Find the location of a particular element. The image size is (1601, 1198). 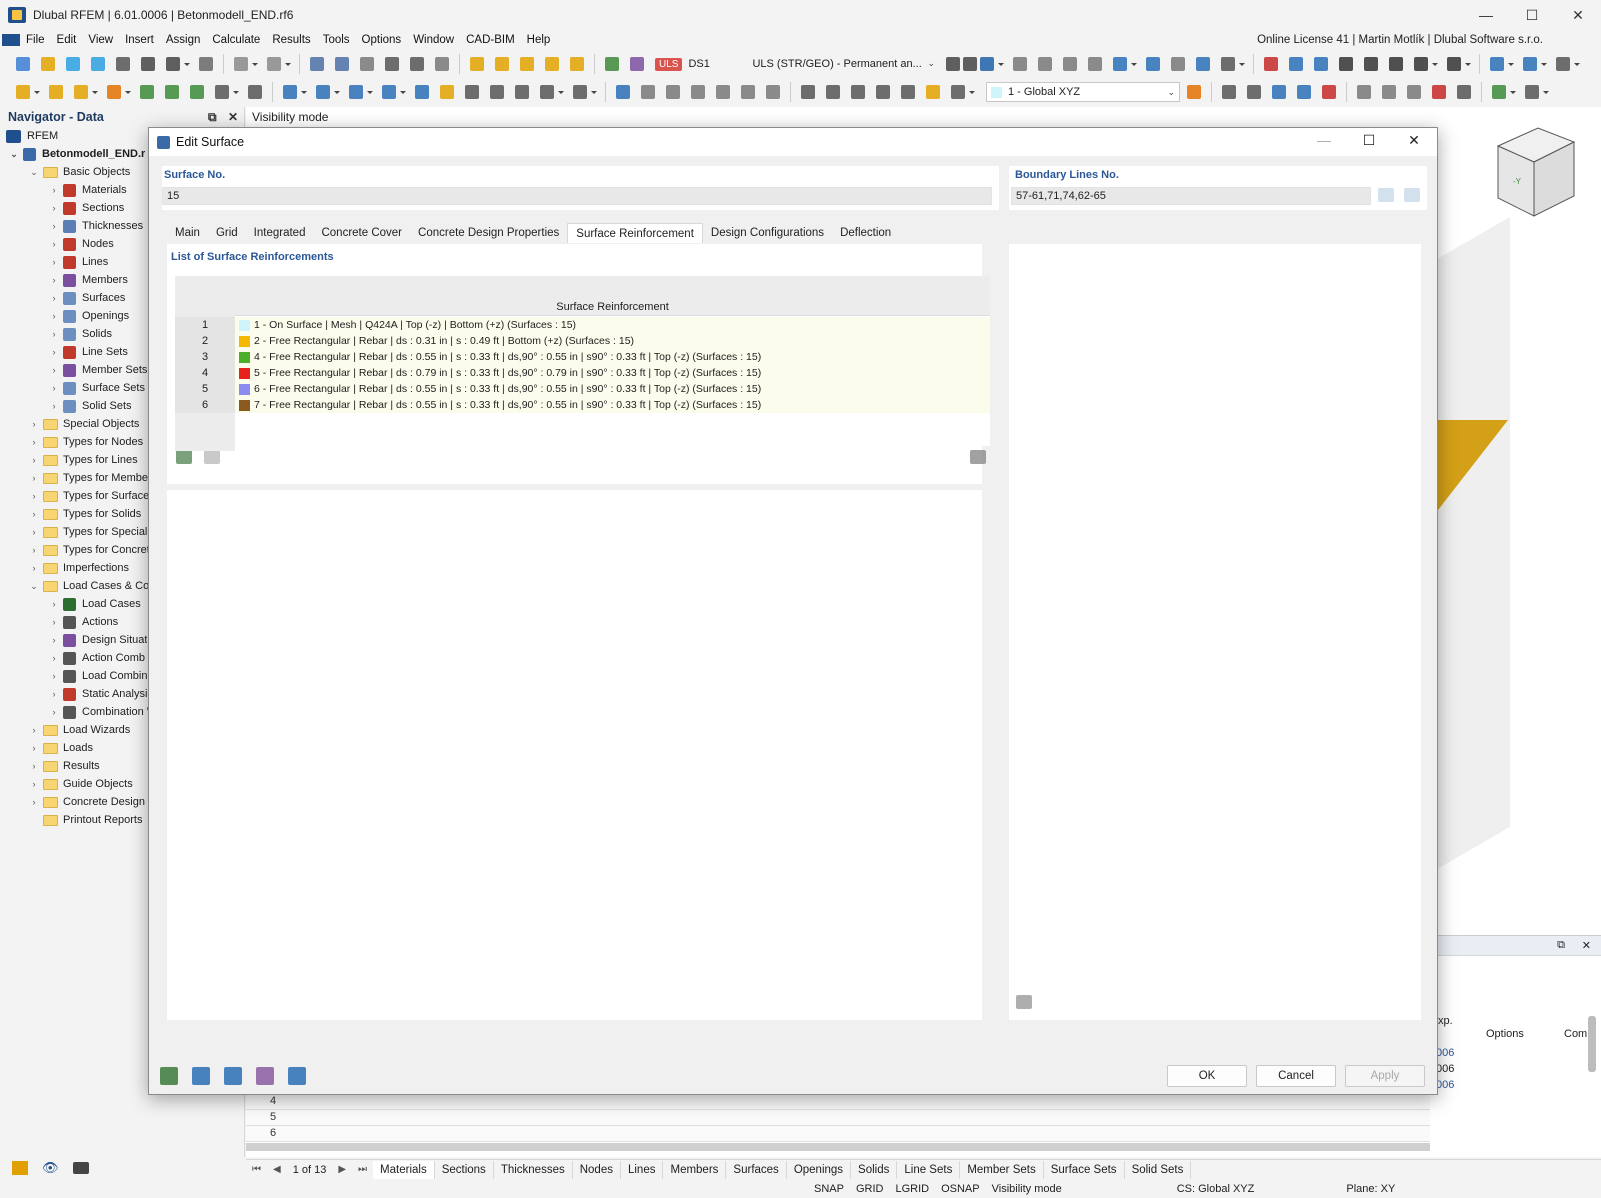

tree-item: › Line Sets is located at coordinates (88, 352).